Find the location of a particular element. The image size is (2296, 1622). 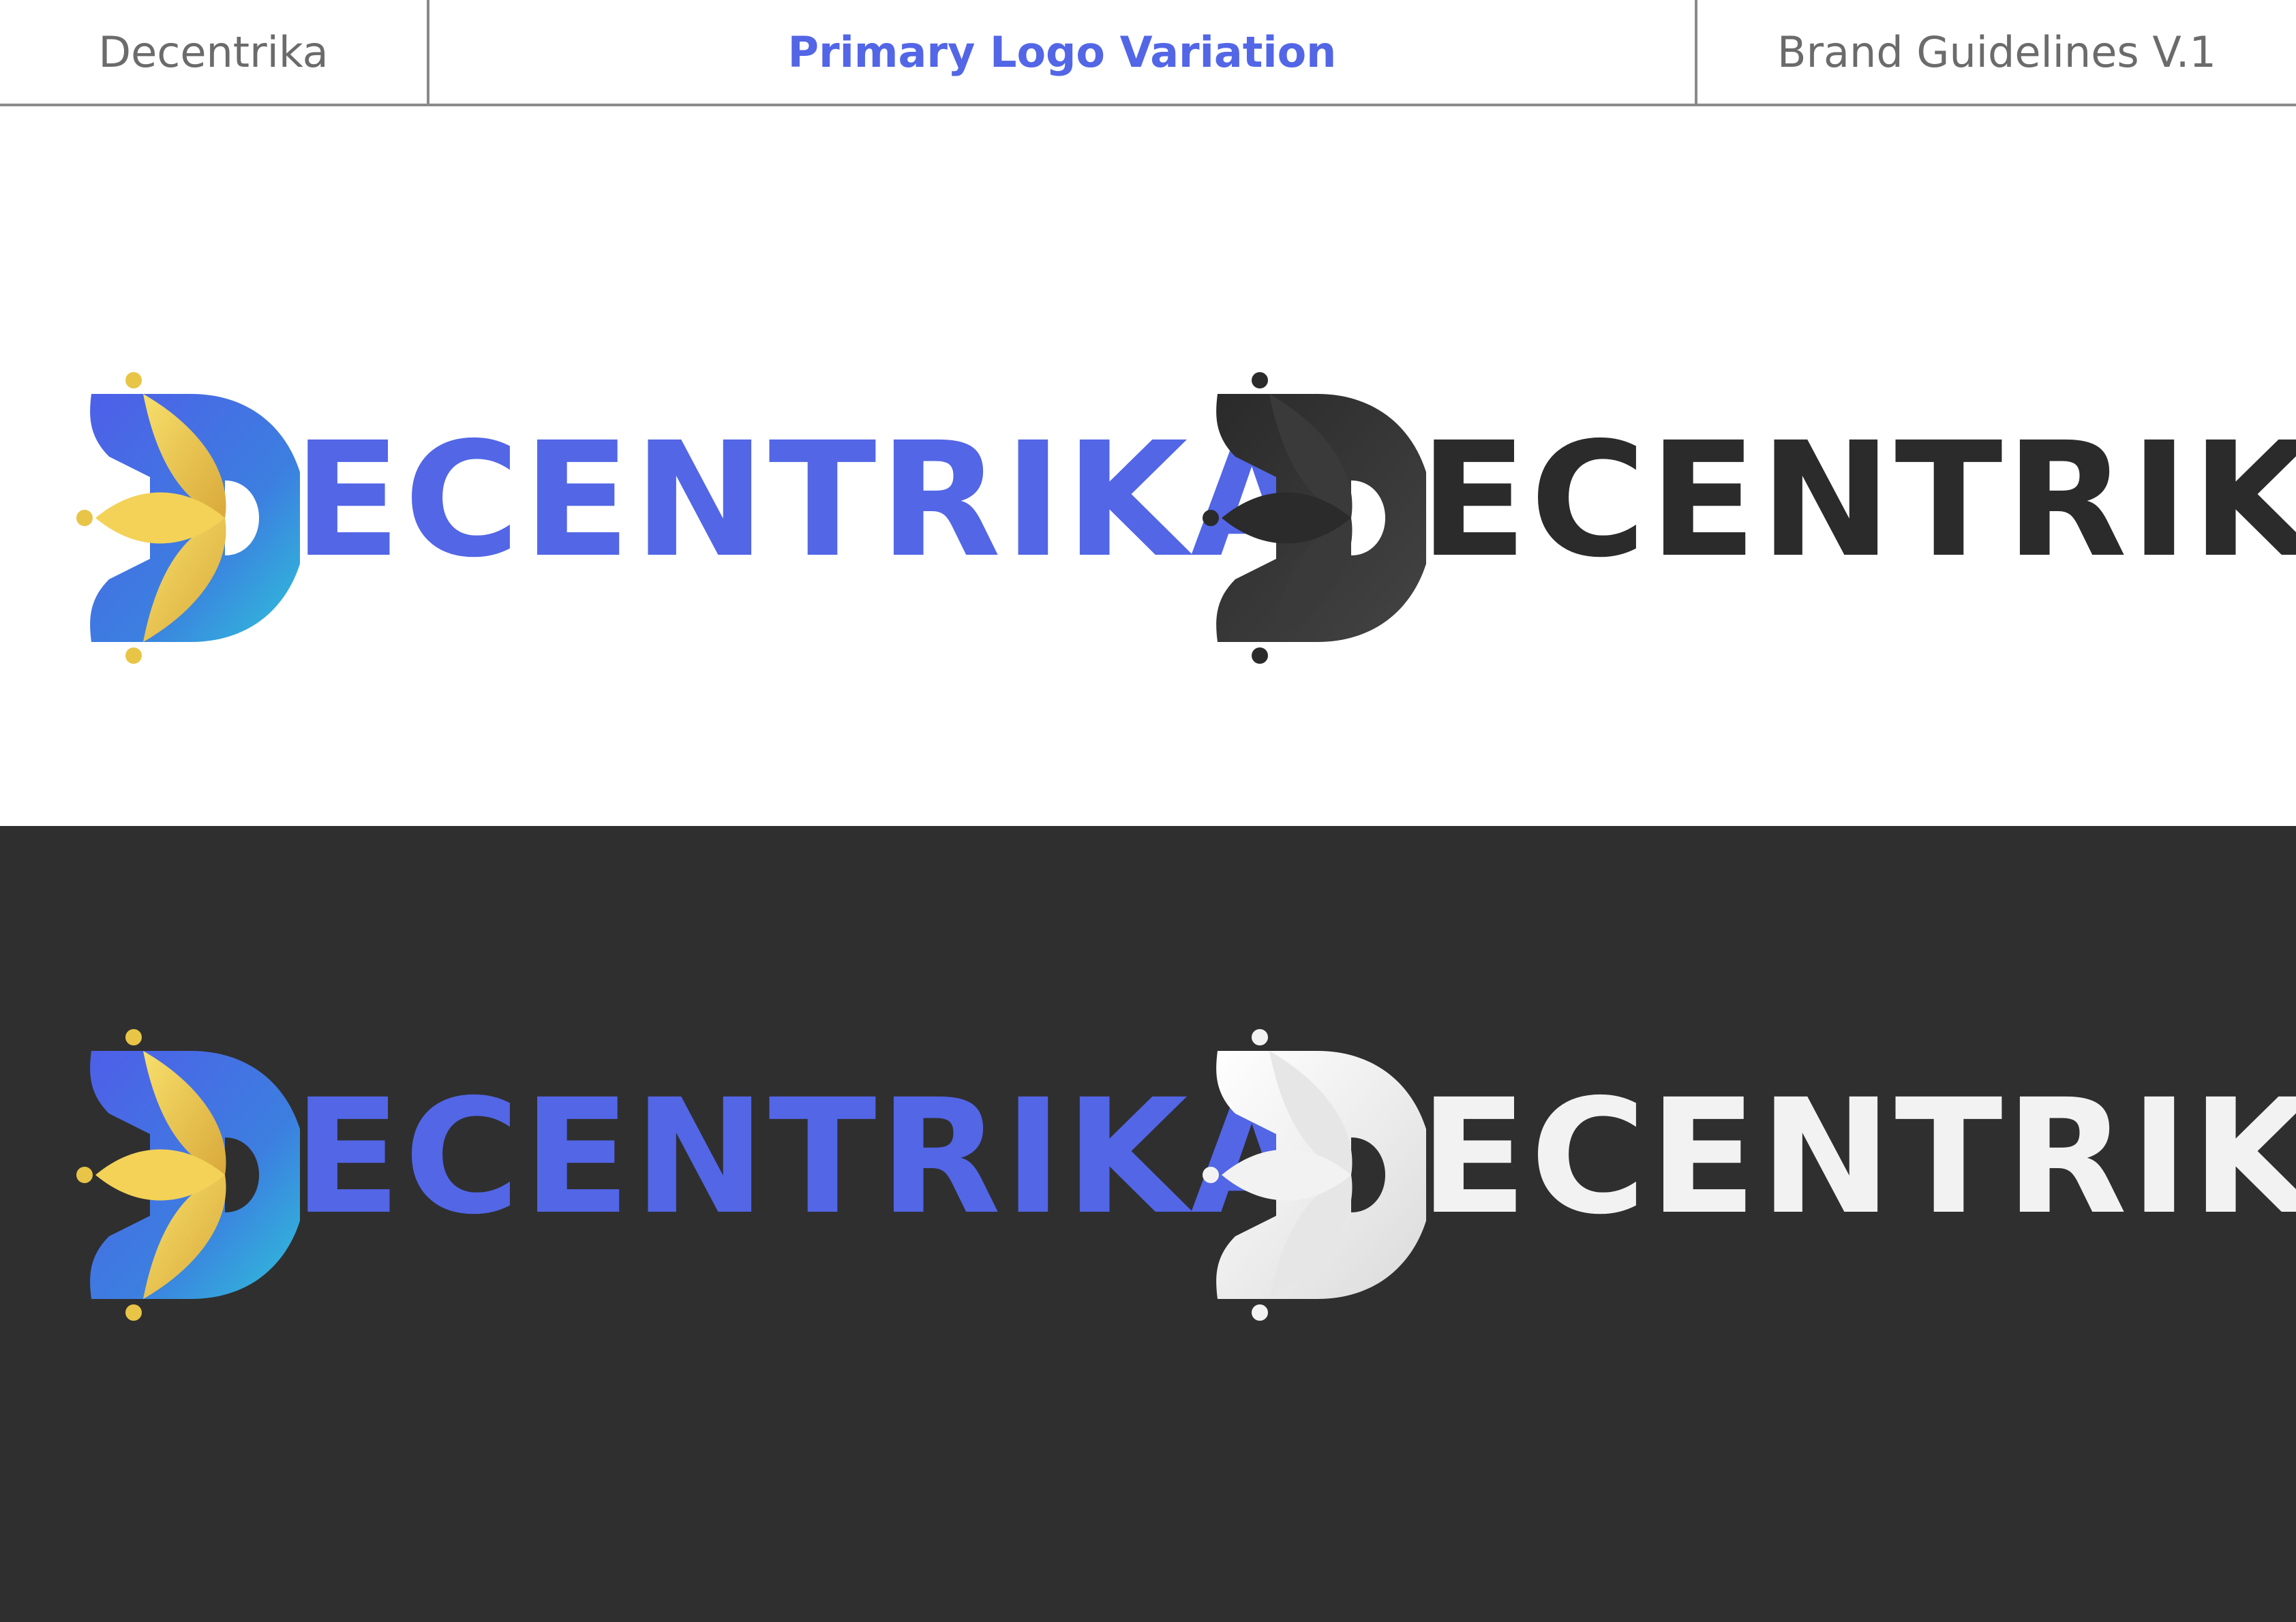

brand-name: Decentrika is located at coordinates (214, 52).